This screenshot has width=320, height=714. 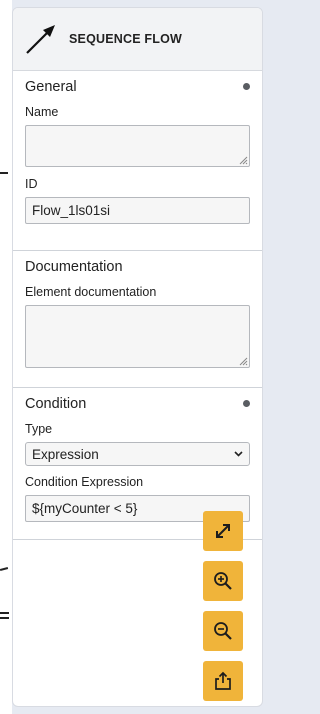 What do you see at coordinates (137, 454) in the screenshot?
I see `type-select: Expression` at bounding box center [137, 454].